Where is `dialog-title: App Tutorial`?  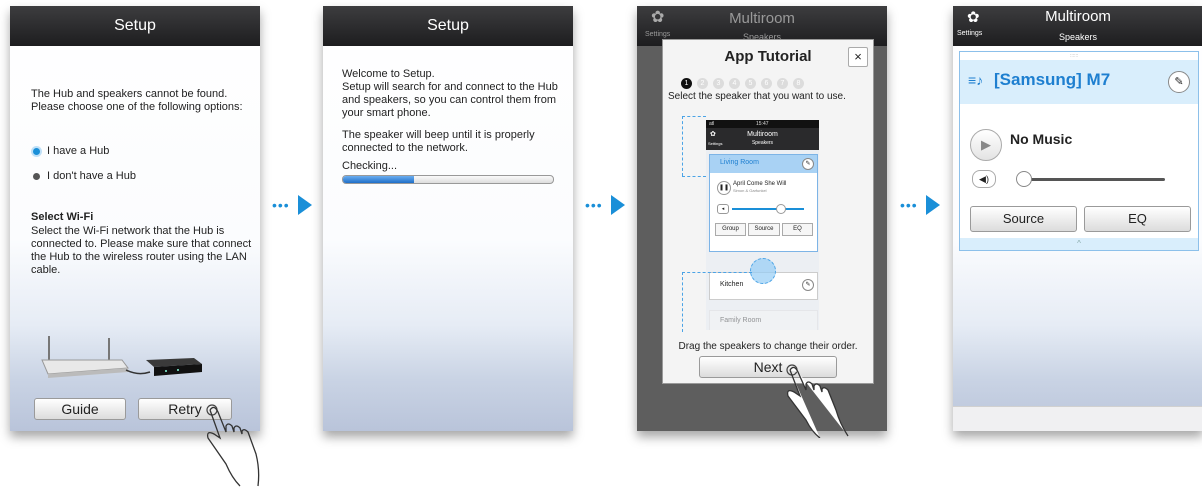
dialog-title: App Tutorial is located at coordinates (768, 56).